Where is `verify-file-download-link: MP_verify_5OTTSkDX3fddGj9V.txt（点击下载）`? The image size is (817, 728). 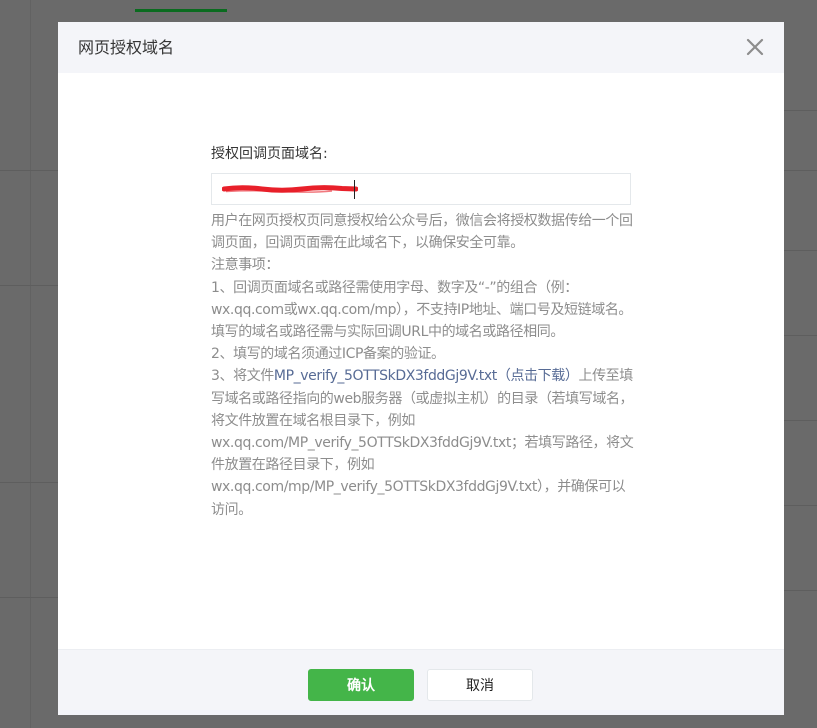 verify-file-download-link: MP_verify_5OTTSkDX3fddGj9V.txt（点击下载） is located at coordinates (426, 376).